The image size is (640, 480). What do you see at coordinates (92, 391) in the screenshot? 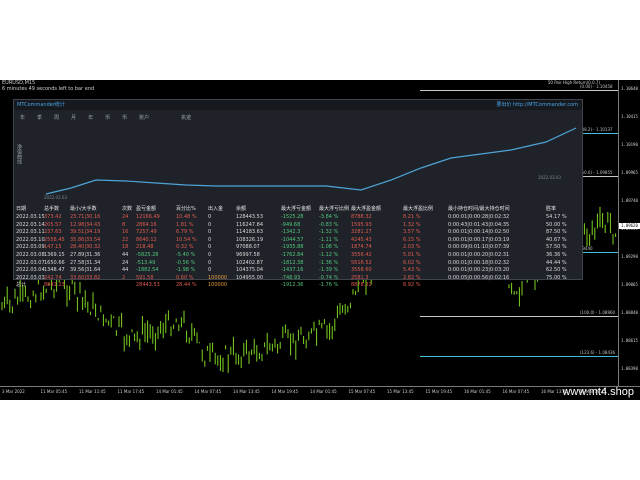
I see `time-tick-label: 11 Mar 11:45` at bounding box center [92, 391].